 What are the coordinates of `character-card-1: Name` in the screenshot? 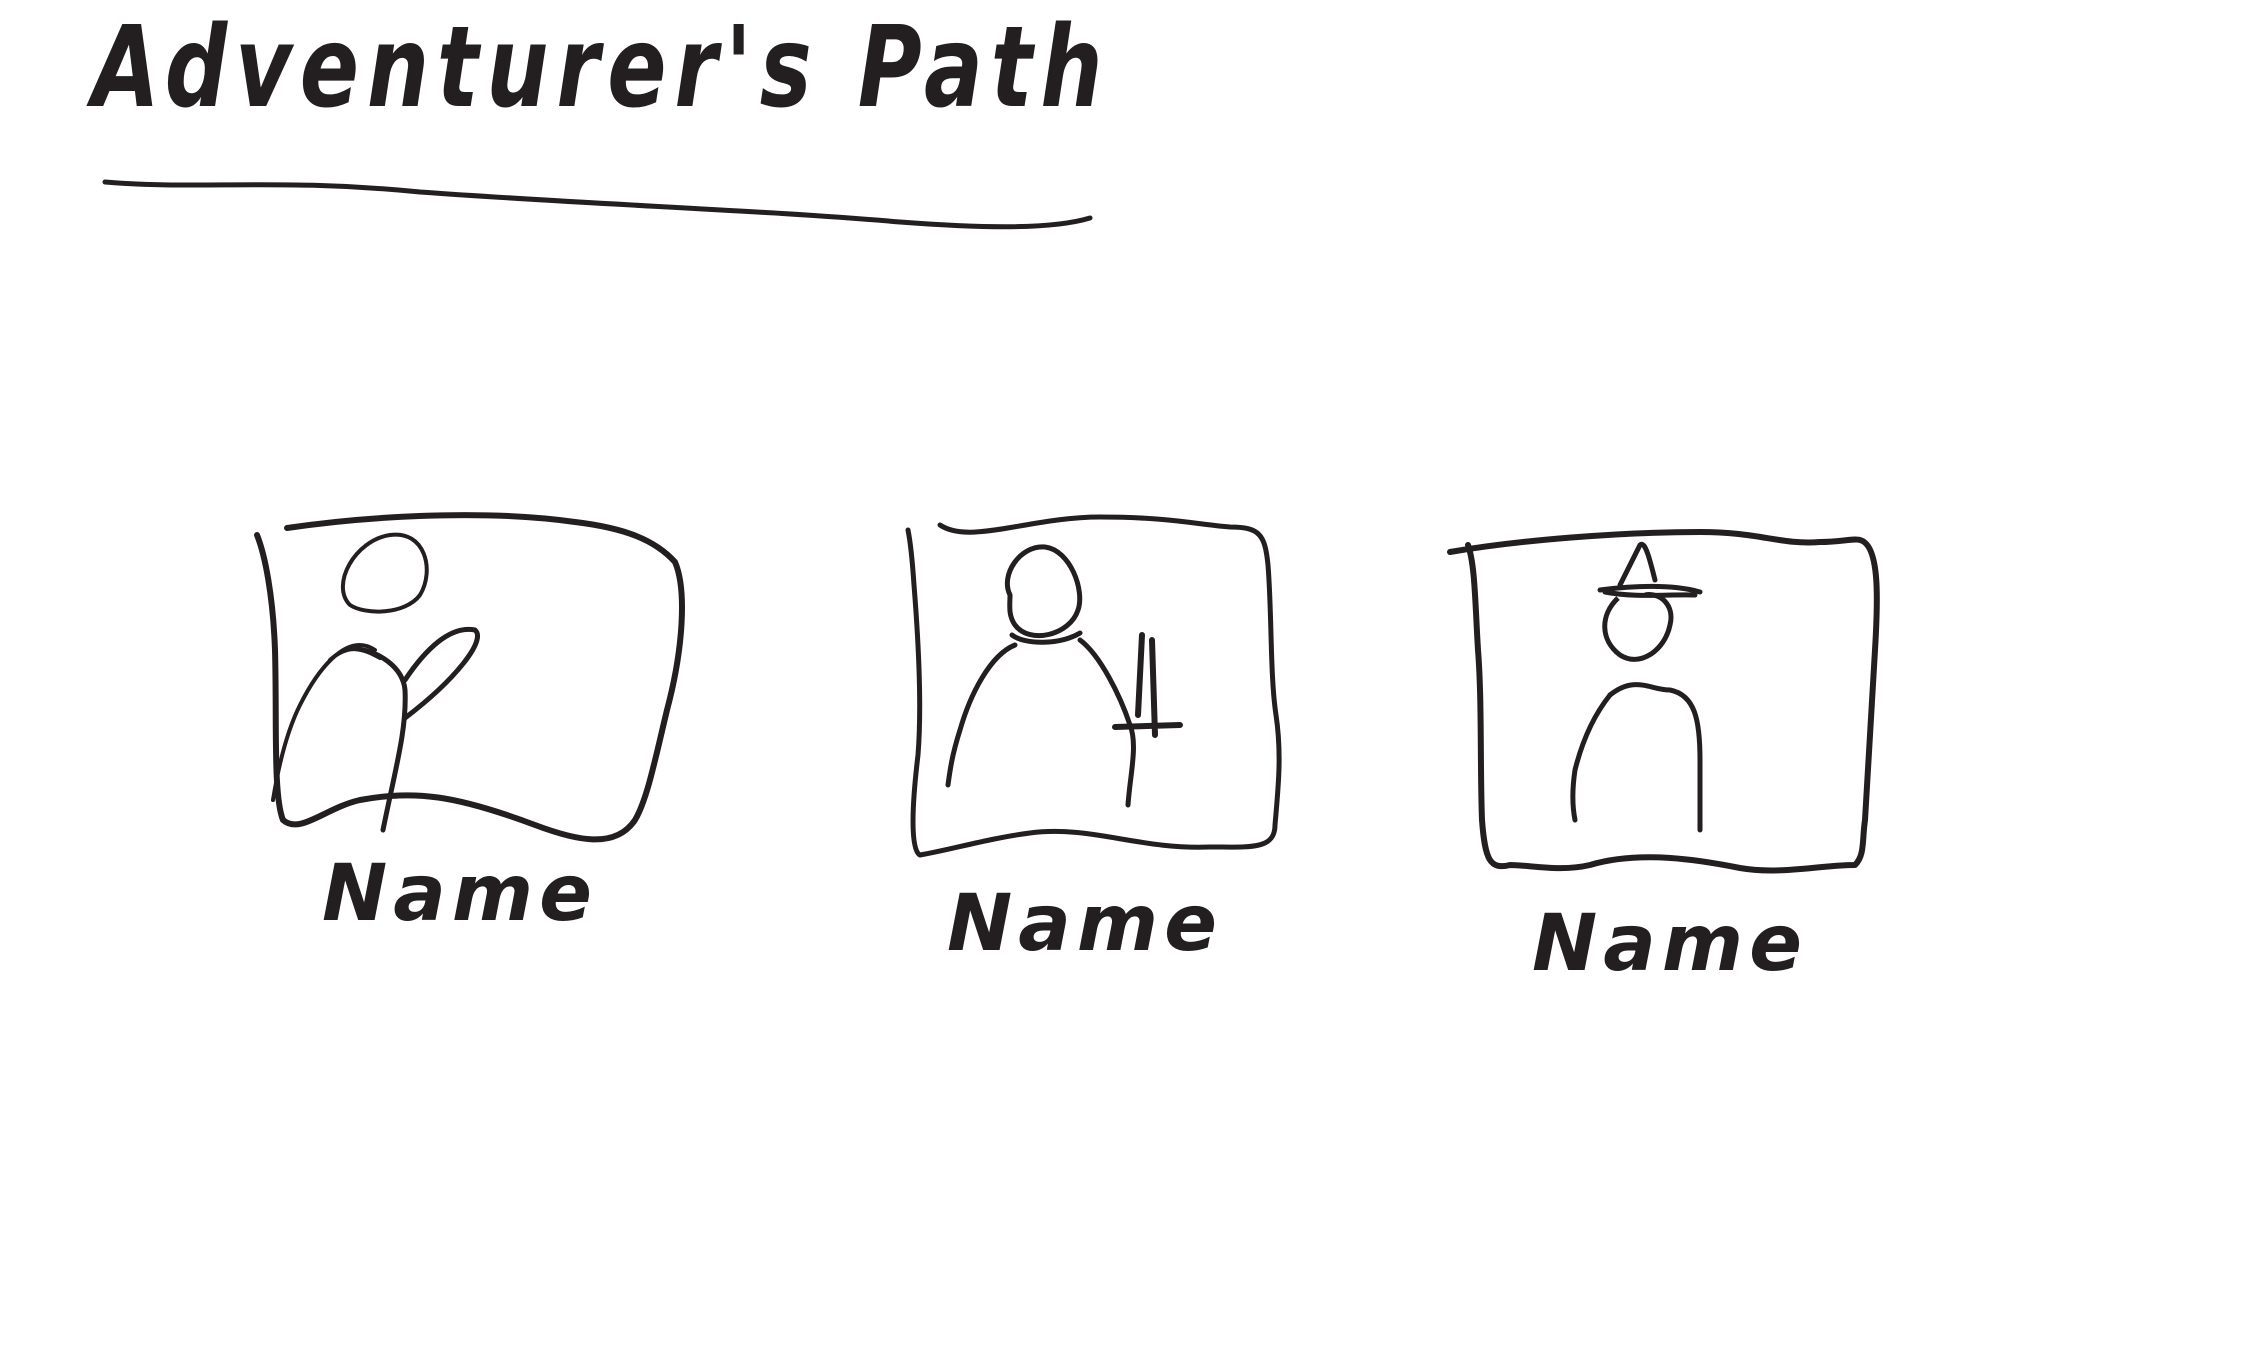 It's located at (474, 740).